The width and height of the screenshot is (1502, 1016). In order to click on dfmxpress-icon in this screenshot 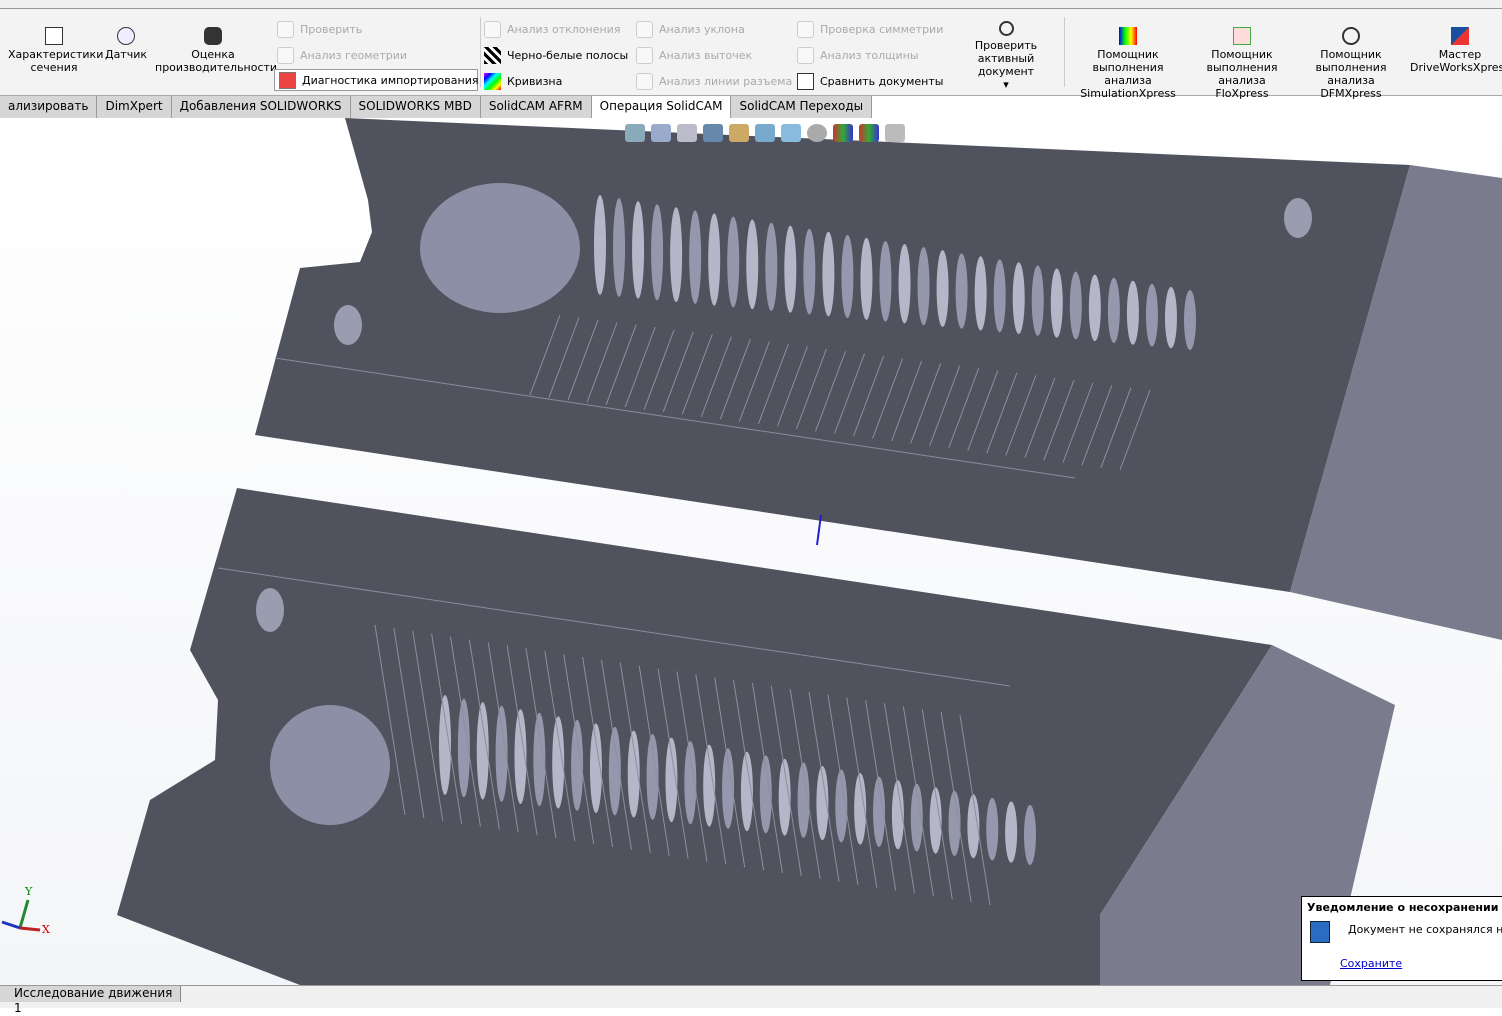, I will do `click(1351, 36)`.